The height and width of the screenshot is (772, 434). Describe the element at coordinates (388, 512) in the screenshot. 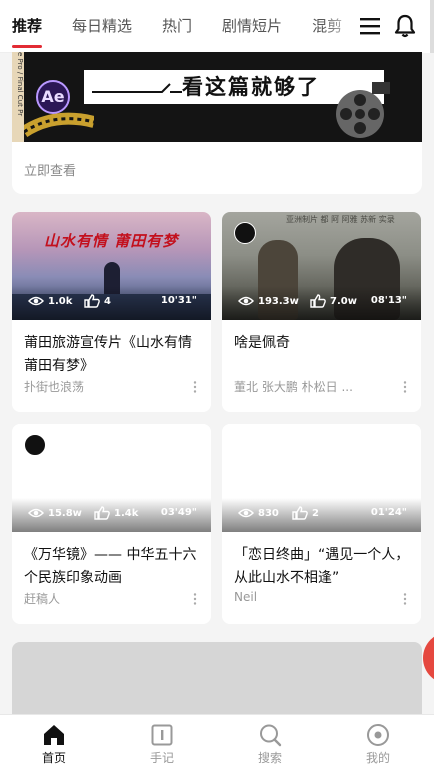

I see `video-duration: 01'24"` at that location.